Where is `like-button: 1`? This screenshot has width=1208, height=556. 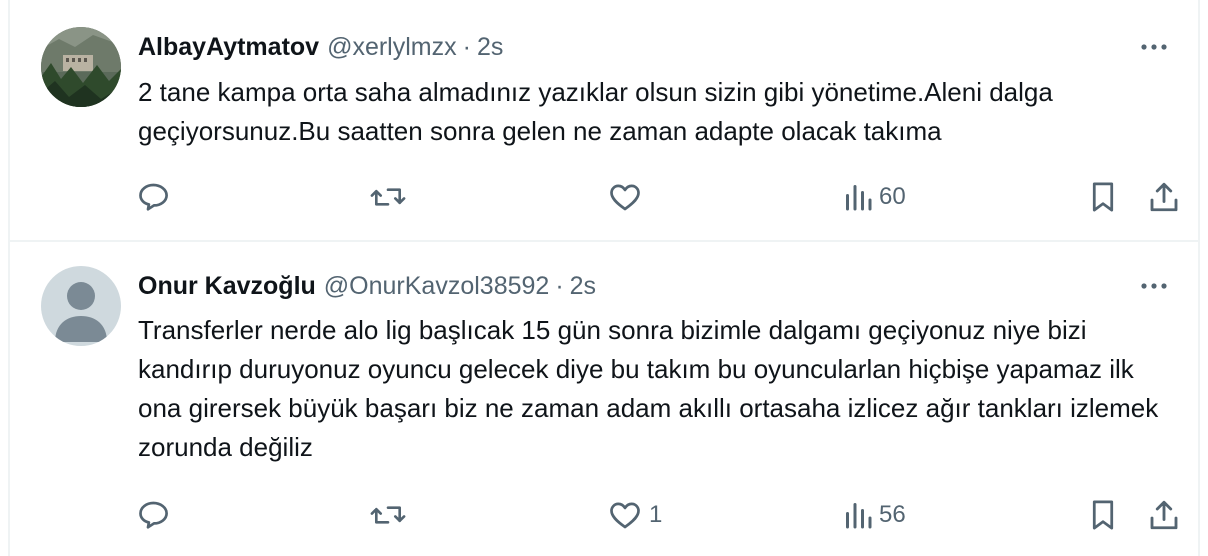 like-button: 1 is located at coordinates (634, 515).